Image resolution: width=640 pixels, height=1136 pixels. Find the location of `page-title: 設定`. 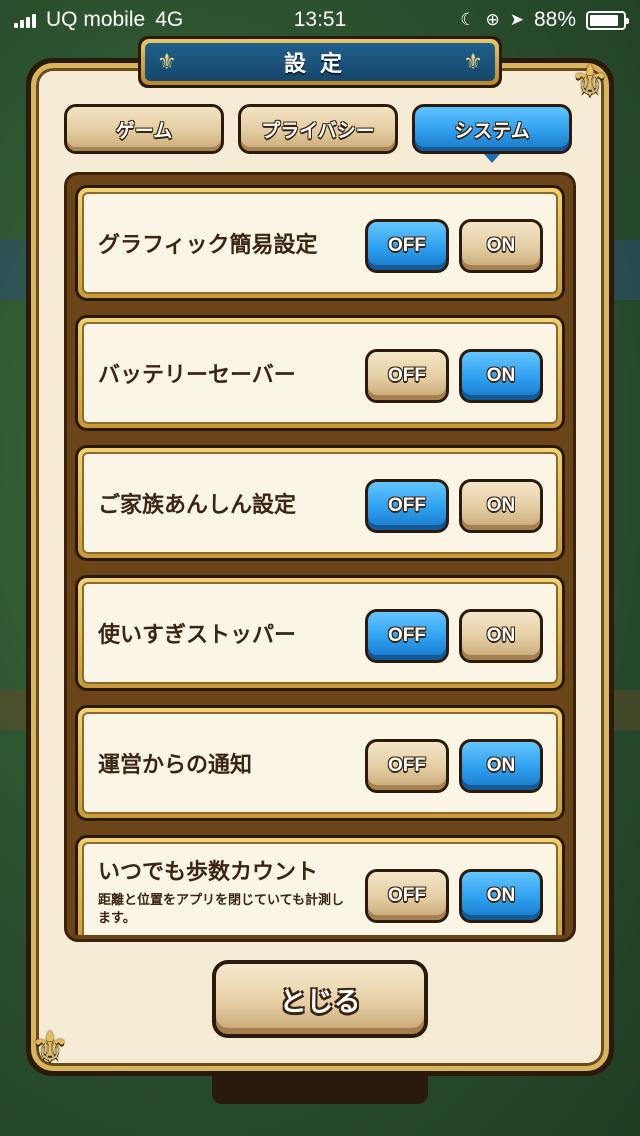

page-title: 設定 is located at coordinates (319, 64).